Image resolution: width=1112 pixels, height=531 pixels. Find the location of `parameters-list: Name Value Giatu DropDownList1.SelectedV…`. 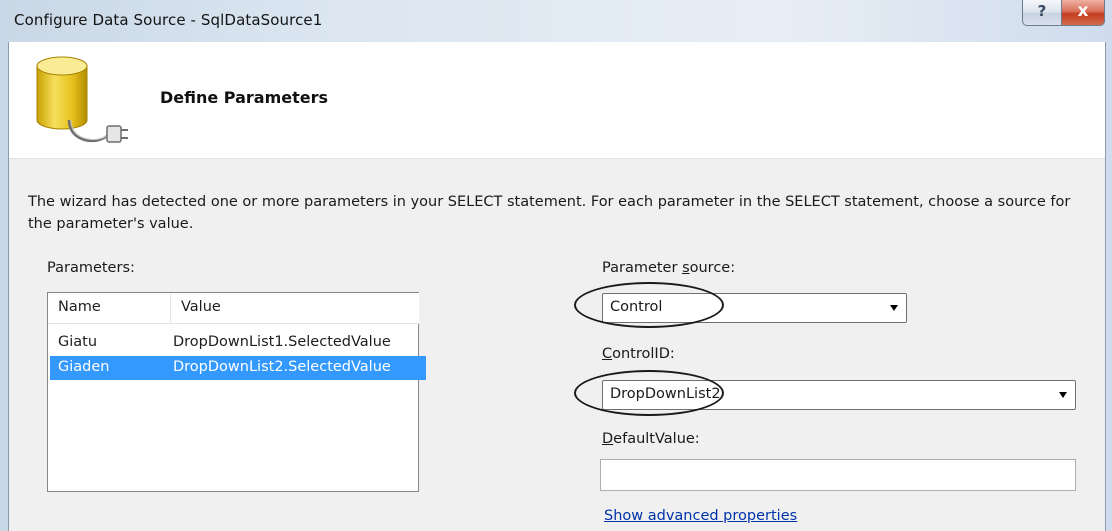

parameters-list: Name Value Giatu DropDownList1.SelectedV… is located at coordinates (236, 392).